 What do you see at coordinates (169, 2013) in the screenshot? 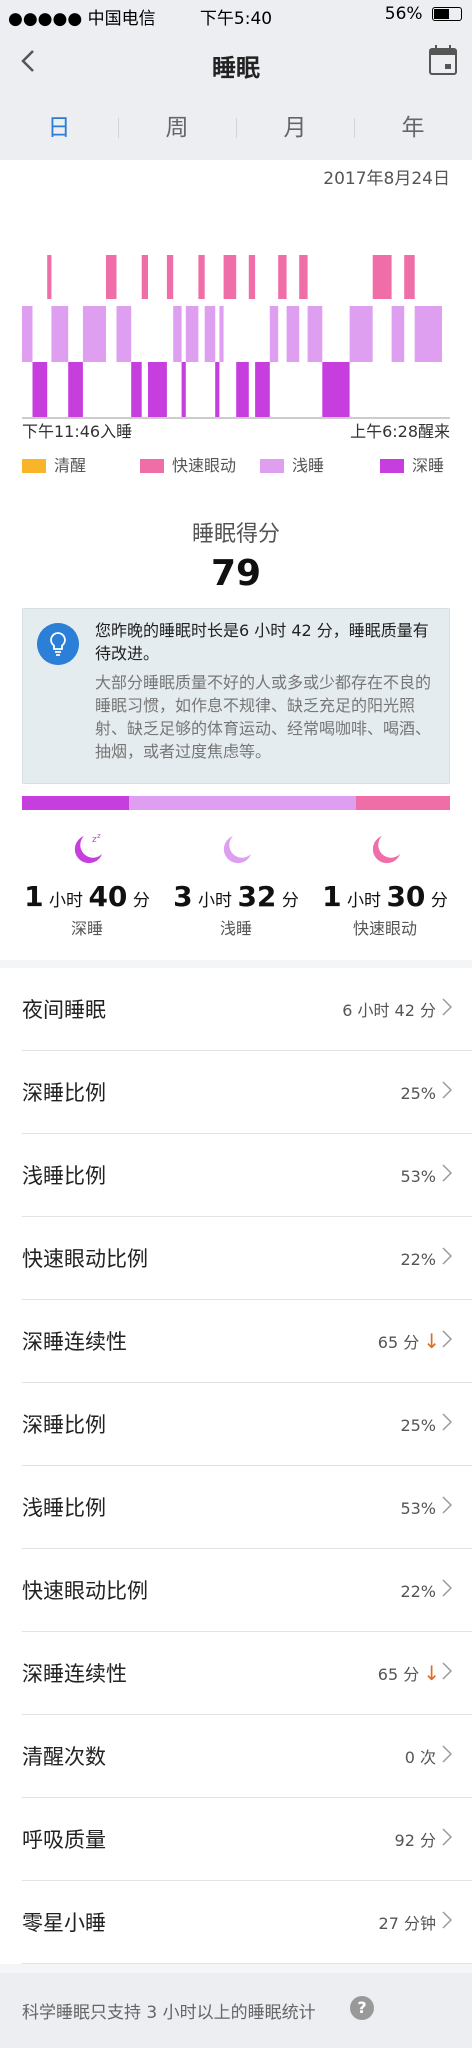
I see `footer-text: 科学睡眠只支持 3 小时以上的睡眠统计` at bounding box center [169, 2013].